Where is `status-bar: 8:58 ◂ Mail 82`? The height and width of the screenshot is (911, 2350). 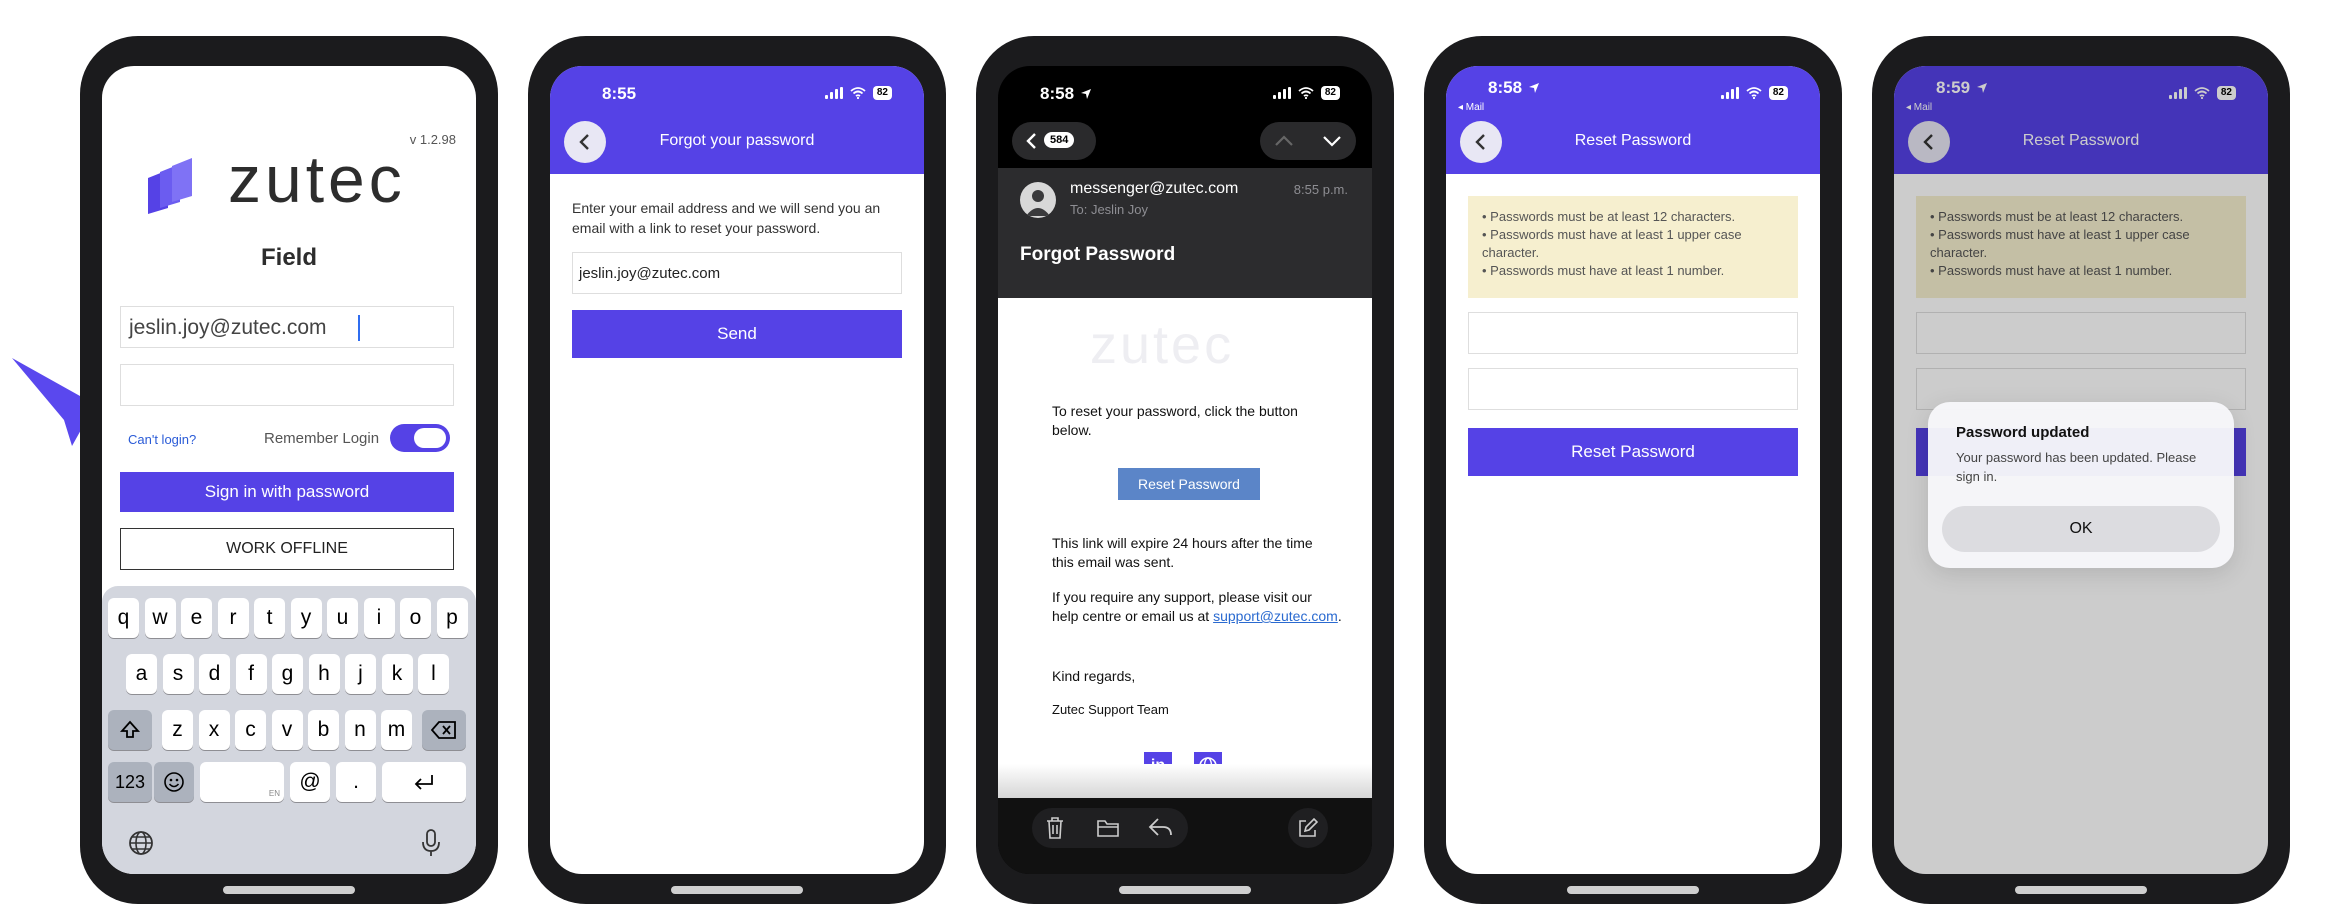
status-bar: 8:58 ◂ Mail 82 is located at coordinates (1633, 92).